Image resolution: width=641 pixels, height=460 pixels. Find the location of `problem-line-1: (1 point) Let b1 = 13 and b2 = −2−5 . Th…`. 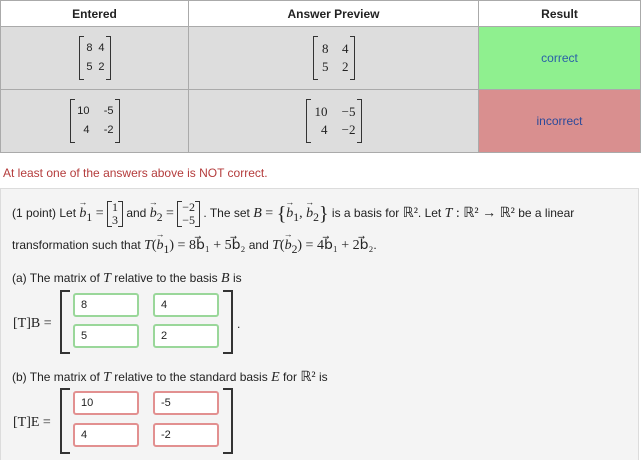

problem-line-1: (1 point) Let b1 = 13 and b2 = −2−5 . Th… is located at coordinates (293, 212).